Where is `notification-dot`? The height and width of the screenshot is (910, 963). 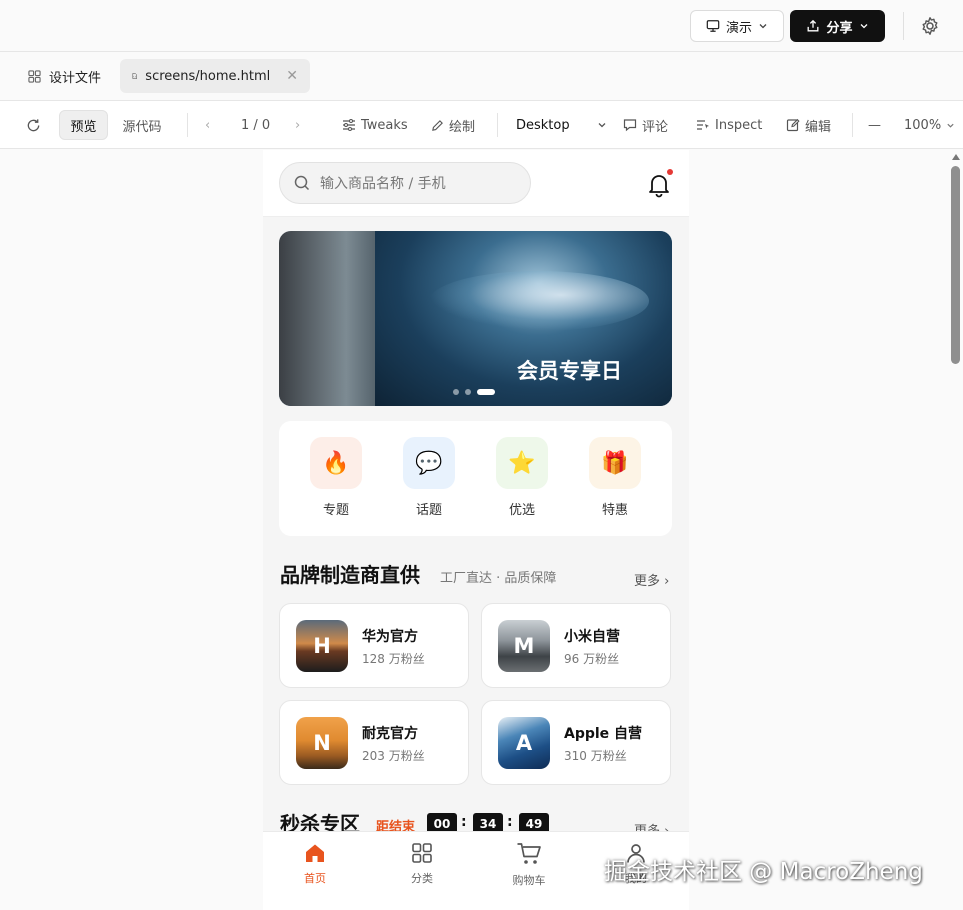 notification-dot is located at coordinates (670, 172).